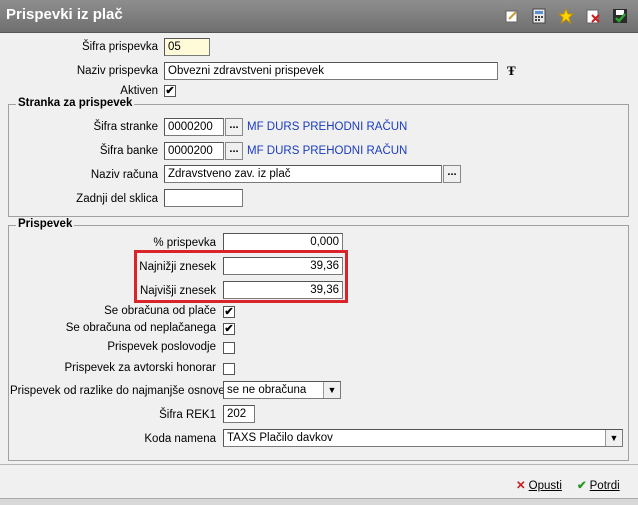  Describe the element at coordinates (203, 198) in the screenshot. I see `zadnji-del-sklica-input` at that location.